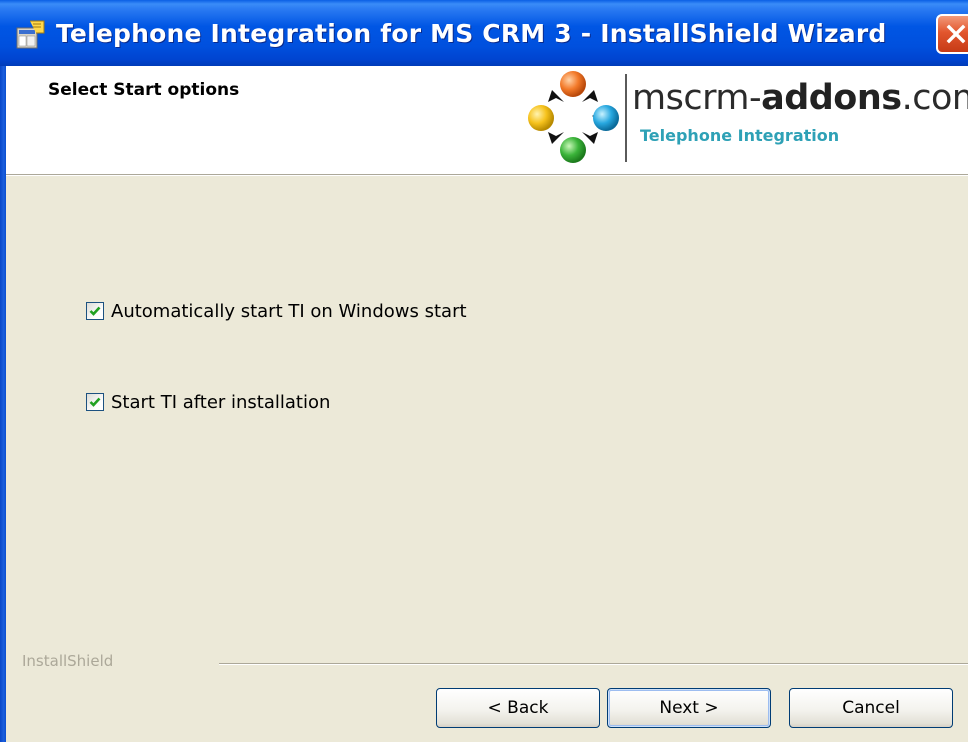  I want to click on logo-wordmark: mscrm-addons.com, so click(800, 98).